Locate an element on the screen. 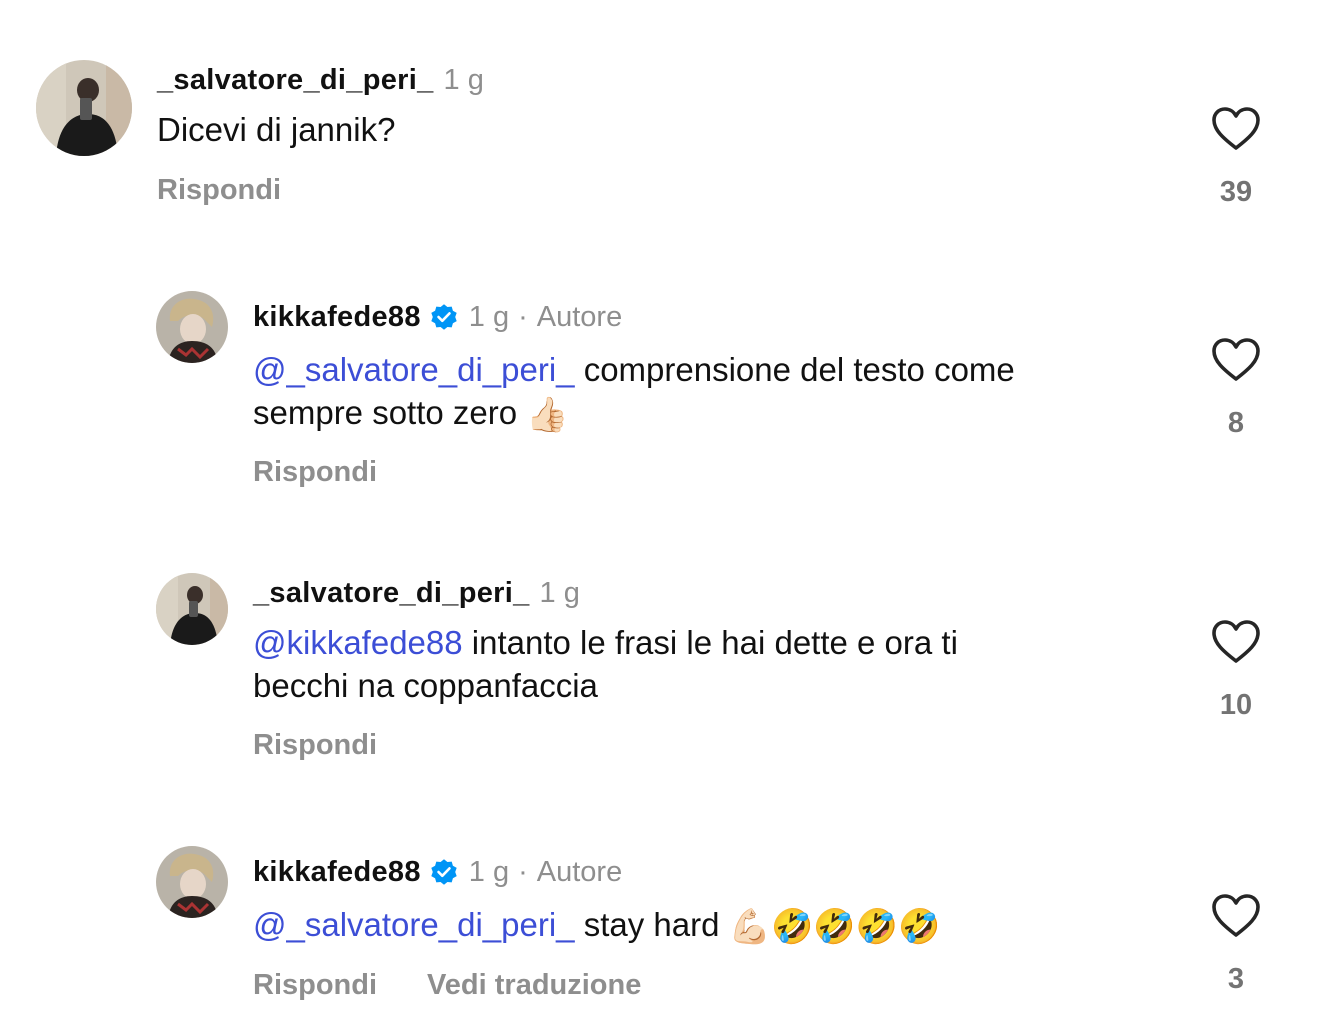 The image size is (1320, 1033). see-translation-button: Vedi traduzione is located at coordinates (534, 985).